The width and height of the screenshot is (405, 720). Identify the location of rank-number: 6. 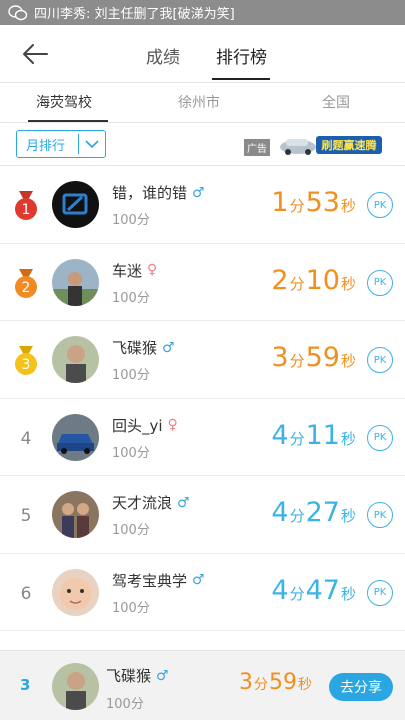
(26, 593).